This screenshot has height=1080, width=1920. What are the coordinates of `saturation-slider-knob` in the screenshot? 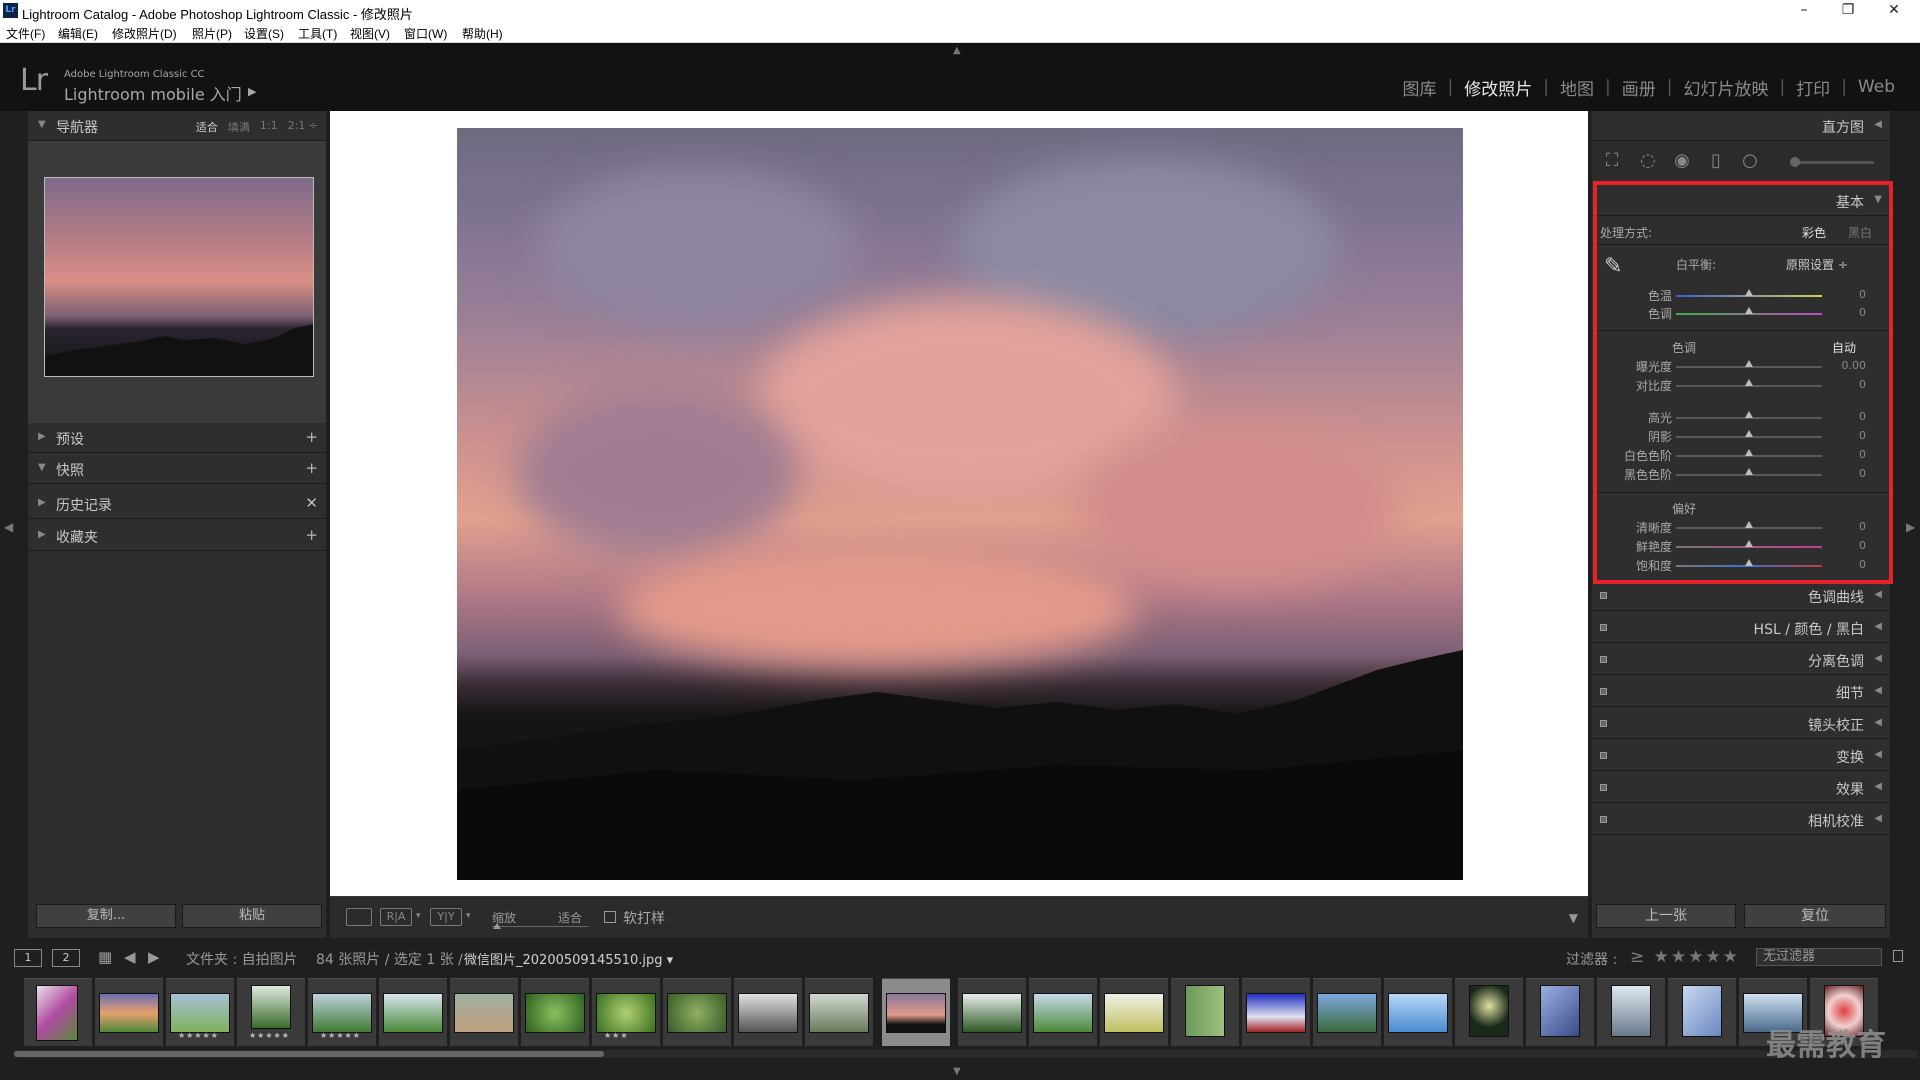 It's located at (1749, 562).